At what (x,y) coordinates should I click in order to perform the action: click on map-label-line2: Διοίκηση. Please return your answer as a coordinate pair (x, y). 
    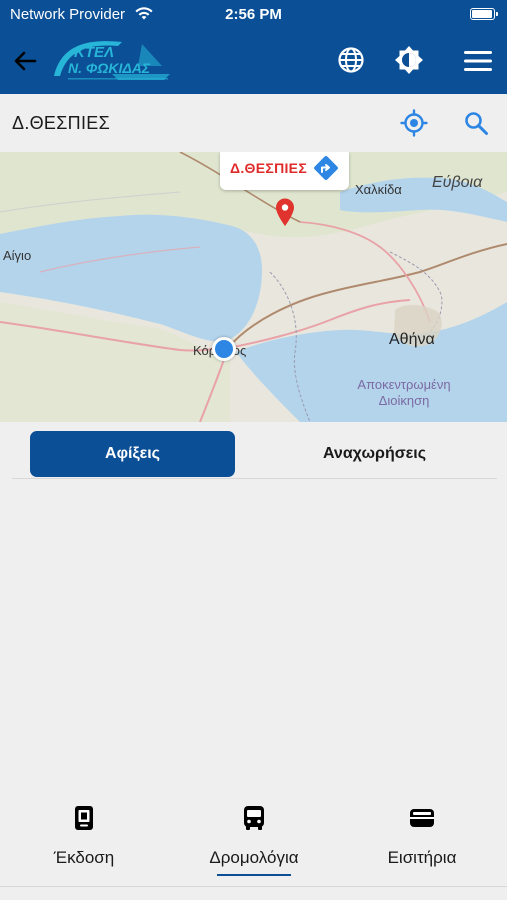
    Looking at the image, I should click on (404, 400).